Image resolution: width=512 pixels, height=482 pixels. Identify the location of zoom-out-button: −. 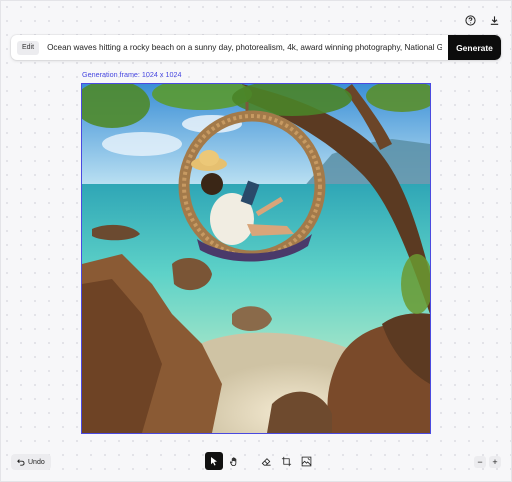
(480, 462).